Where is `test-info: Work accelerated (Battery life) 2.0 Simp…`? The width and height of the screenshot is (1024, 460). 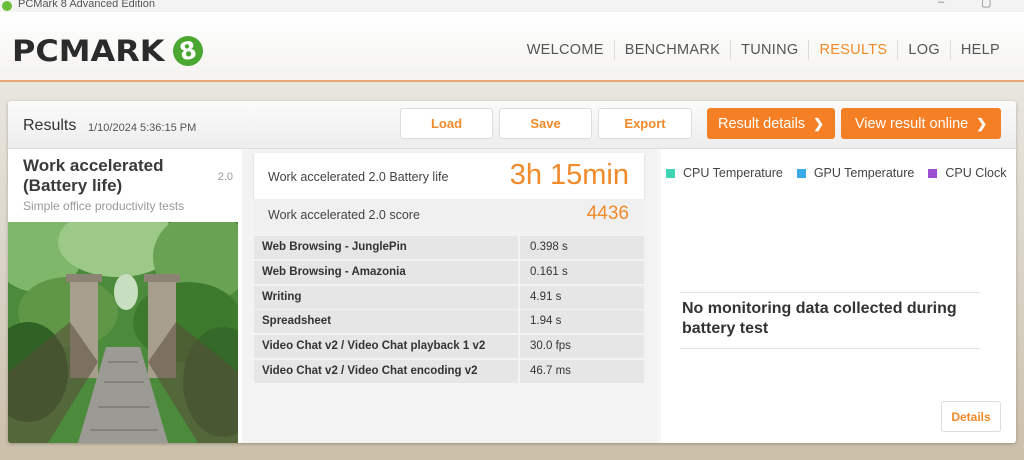 test-info: Work accelerated (Battery life) 2.0 Simp… is located at coordinates (125, 296).